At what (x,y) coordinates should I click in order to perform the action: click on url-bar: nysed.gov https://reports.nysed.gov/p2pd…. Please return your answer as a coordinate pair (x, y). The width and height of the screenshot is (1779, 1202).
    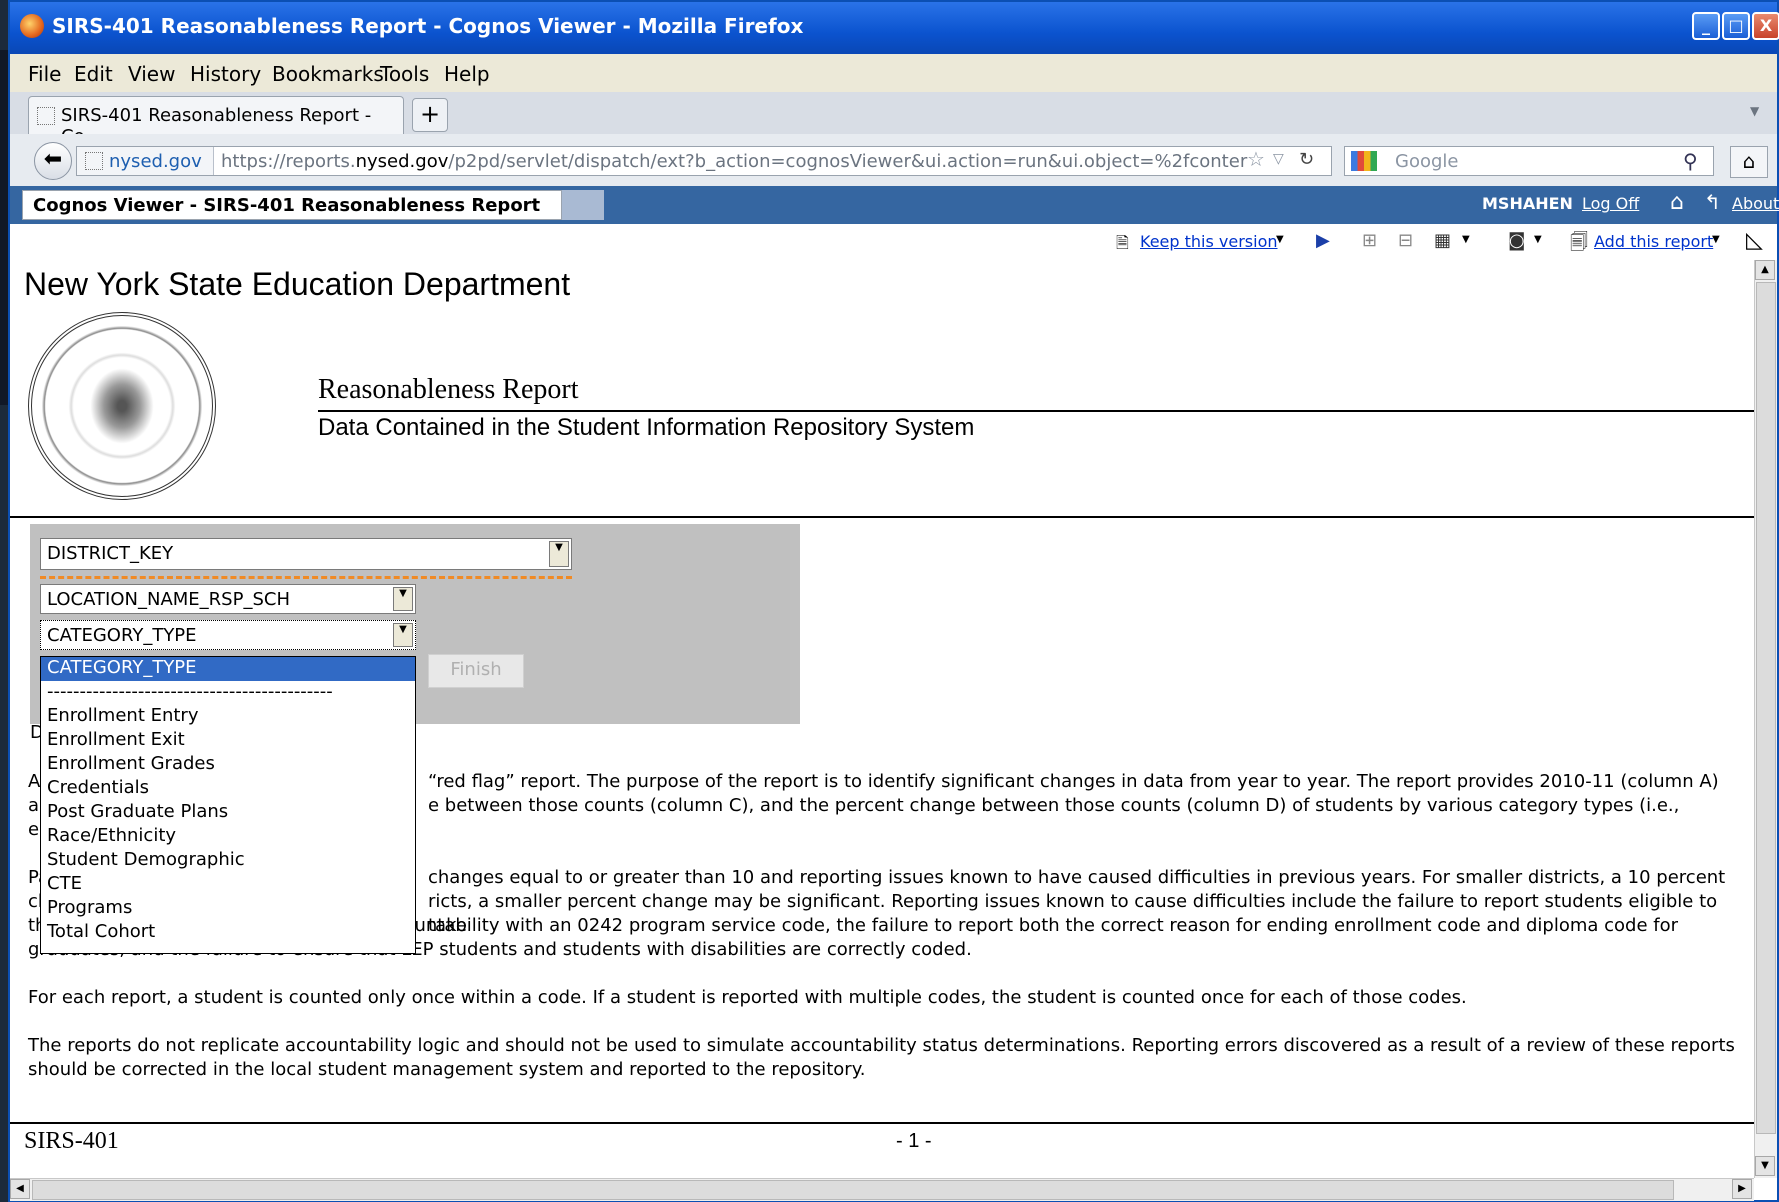
    Looking at the image, I should click on (704, 161).